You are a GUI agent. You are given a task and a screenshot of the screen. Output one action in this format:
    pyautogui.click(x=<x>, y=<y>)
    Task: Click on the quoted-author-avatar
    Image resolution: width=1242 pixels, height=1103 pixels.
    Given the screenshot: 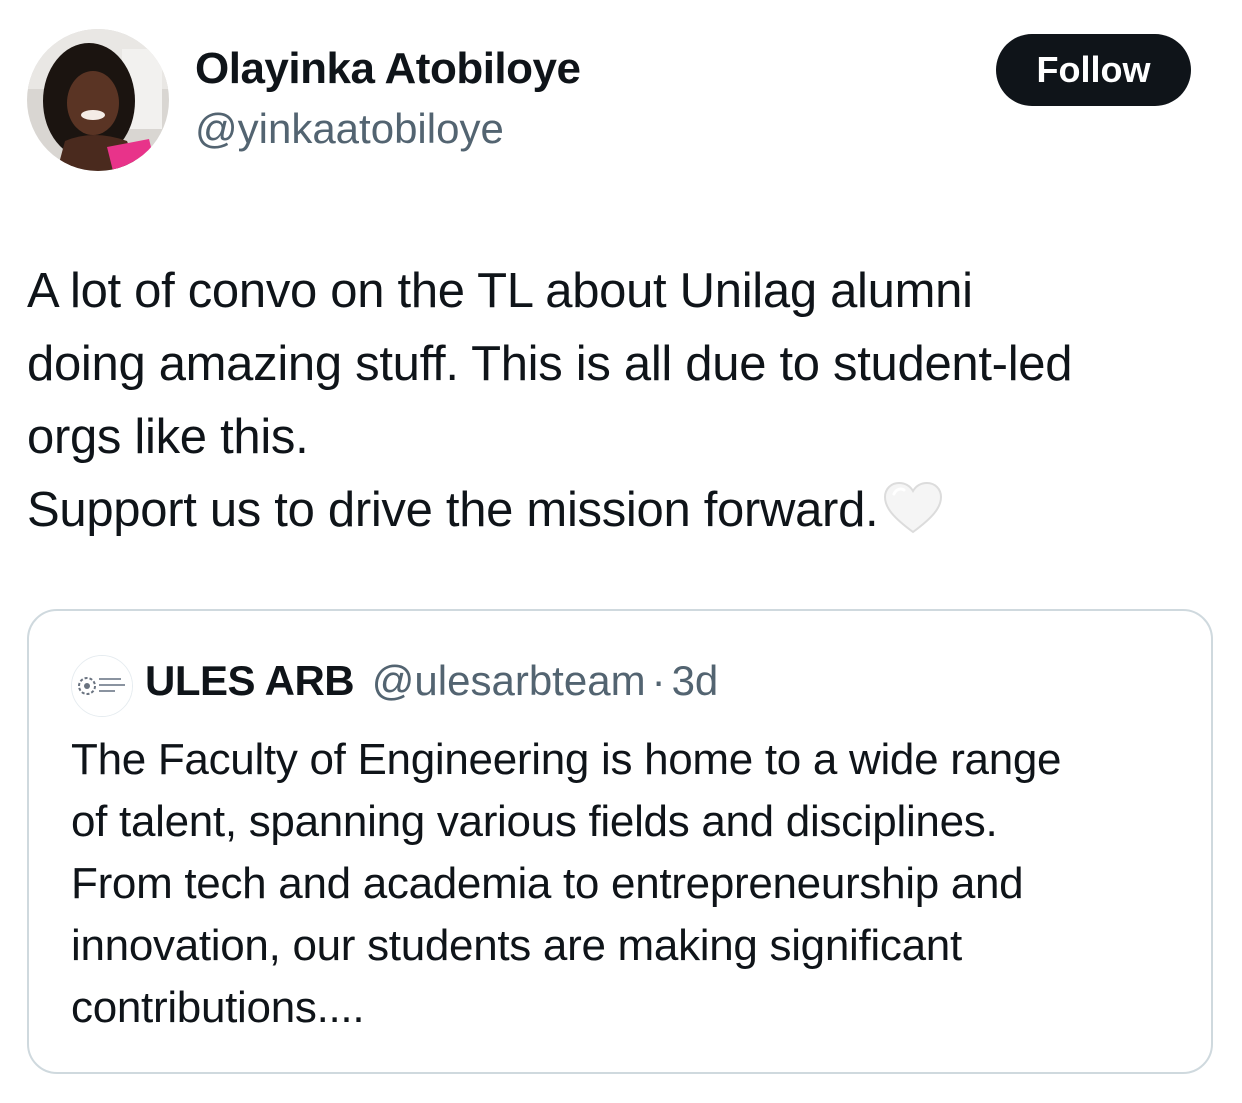 What is the action you would take?
    pyautogui.click(x=102, y=686)
    